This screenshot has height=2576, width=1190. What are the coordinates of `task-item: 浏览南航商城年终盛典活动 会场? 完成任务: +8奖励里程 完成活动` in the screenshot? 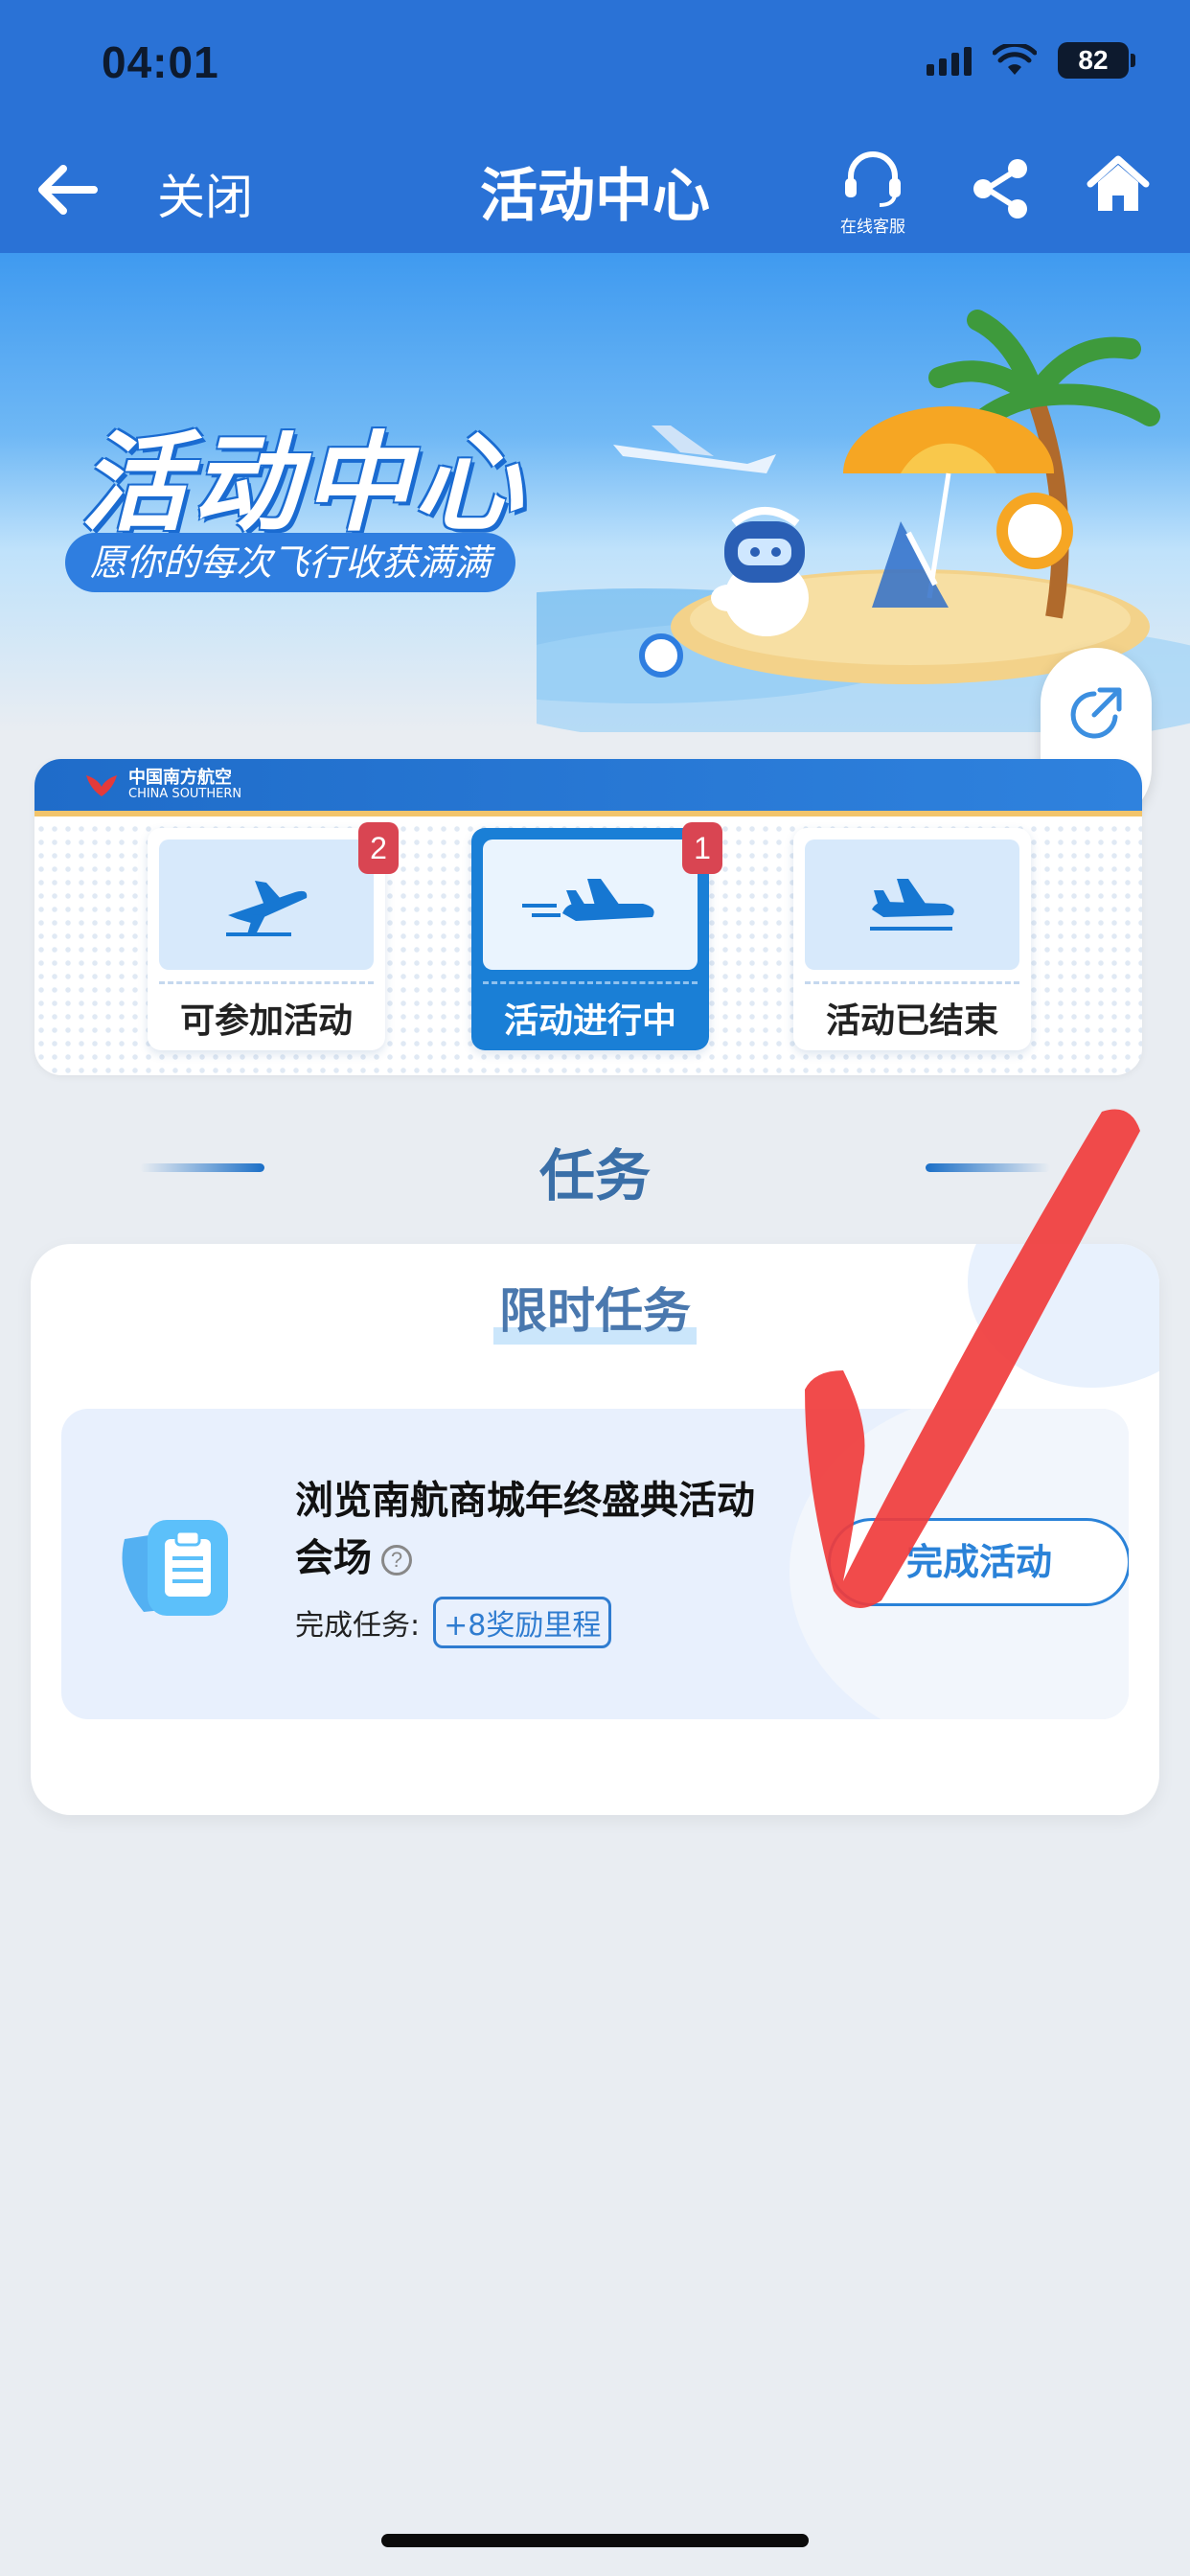 It's located at (595, 1564).